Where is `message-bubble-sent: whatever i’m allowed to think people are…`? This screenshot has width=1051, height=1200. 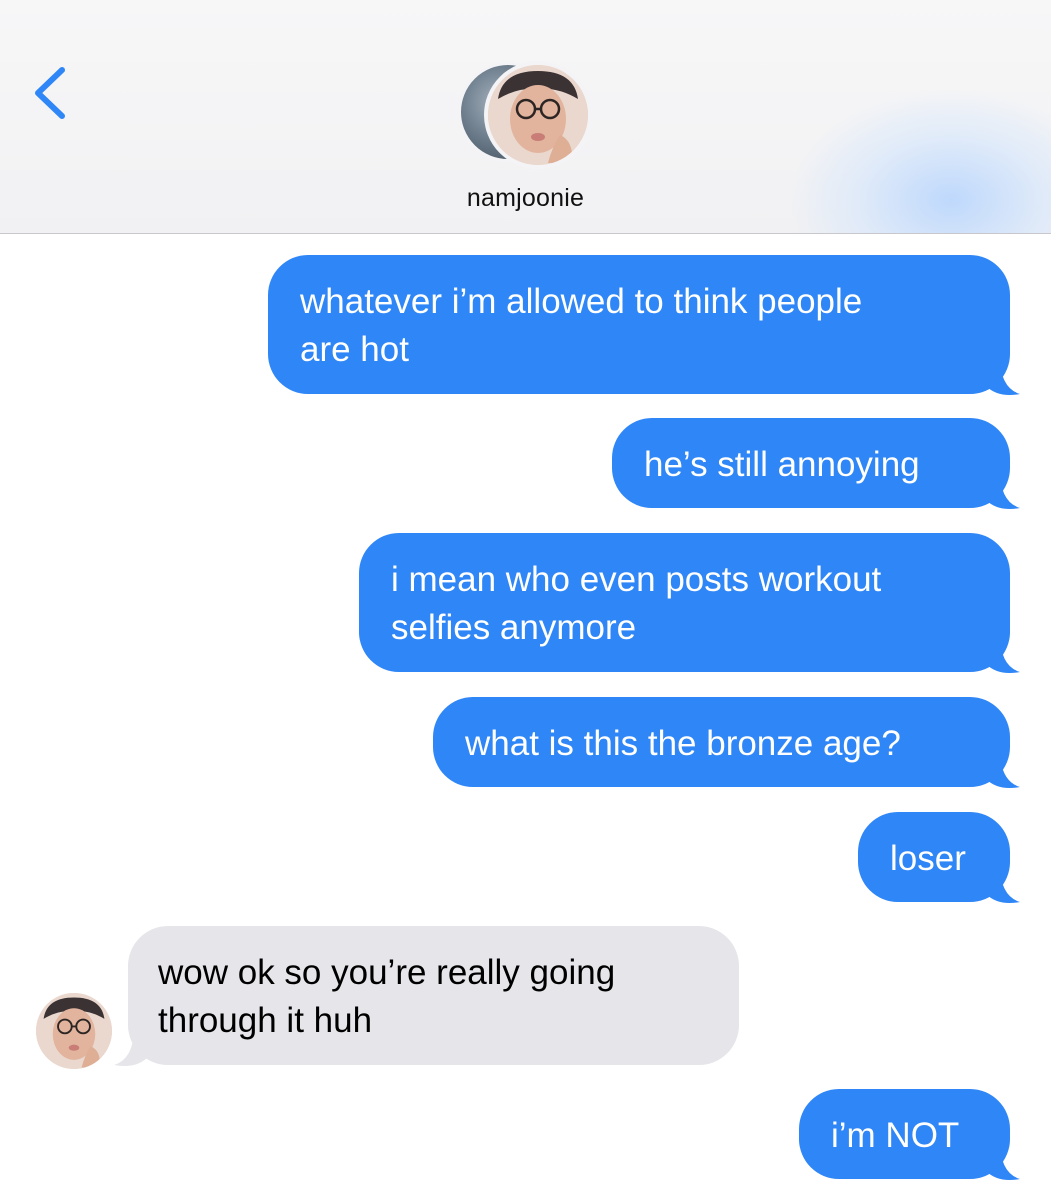 message-bubble-sent: whatever i’m allowed to think people are… is located at coordinates (639, 324).